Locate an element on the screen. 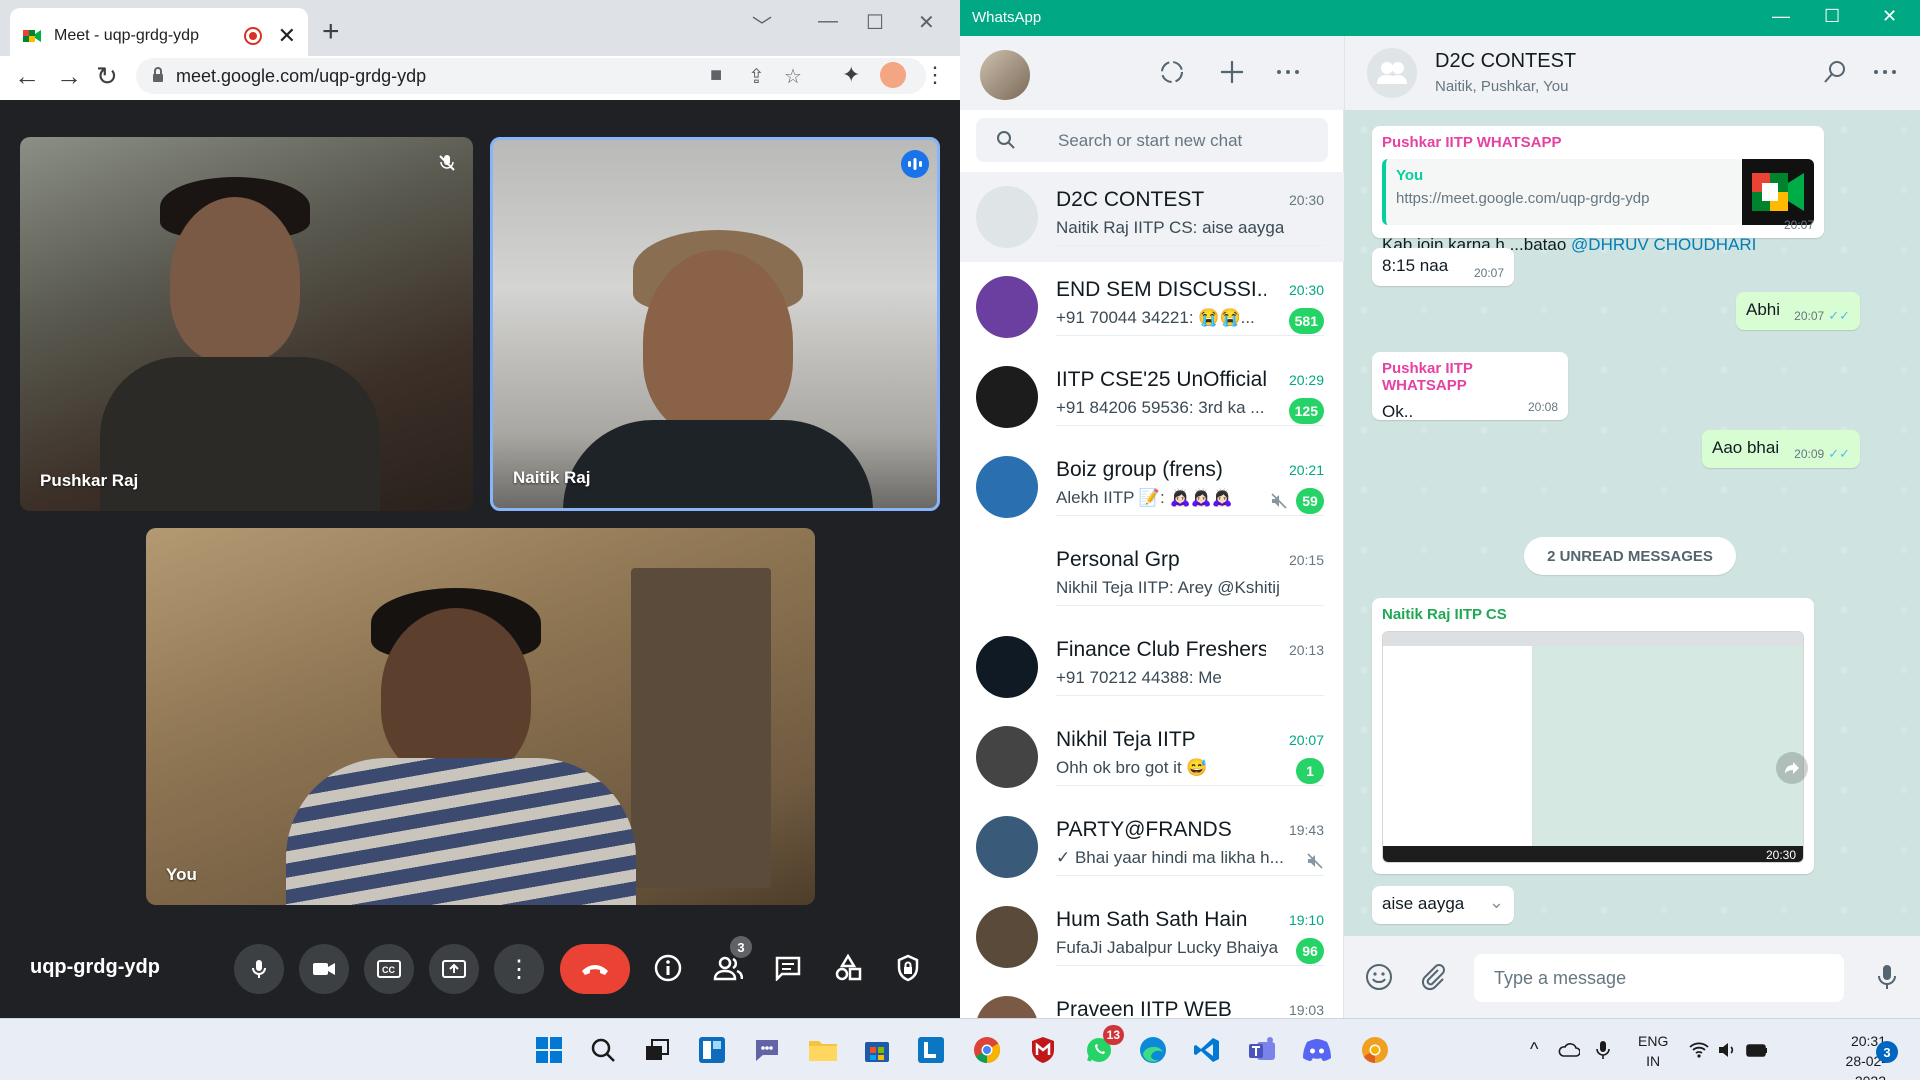 Image resolution: width=1920 pixels, height=1080 pixels. captions-button: CC is located at coordinates (389, 969).